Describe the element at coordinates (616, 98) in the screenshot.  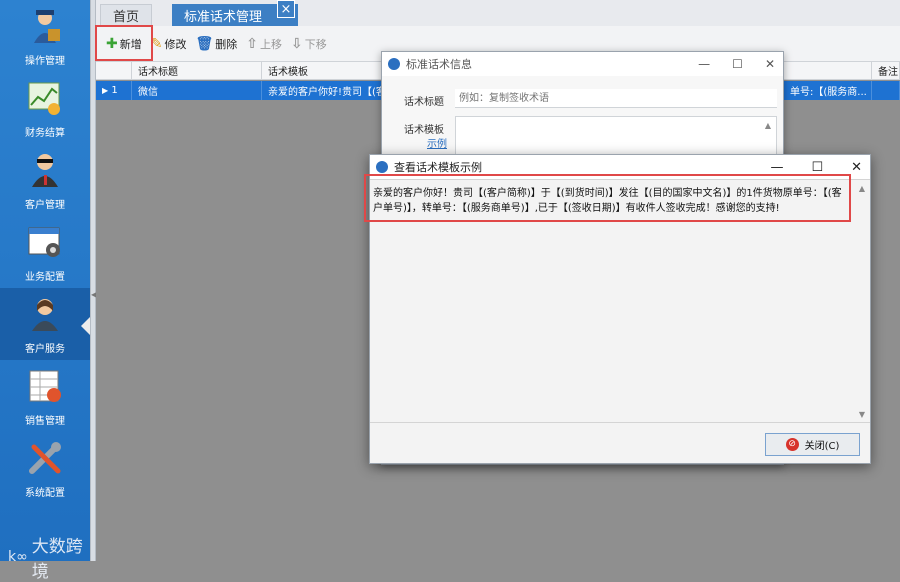
I see `title-input` at that location.